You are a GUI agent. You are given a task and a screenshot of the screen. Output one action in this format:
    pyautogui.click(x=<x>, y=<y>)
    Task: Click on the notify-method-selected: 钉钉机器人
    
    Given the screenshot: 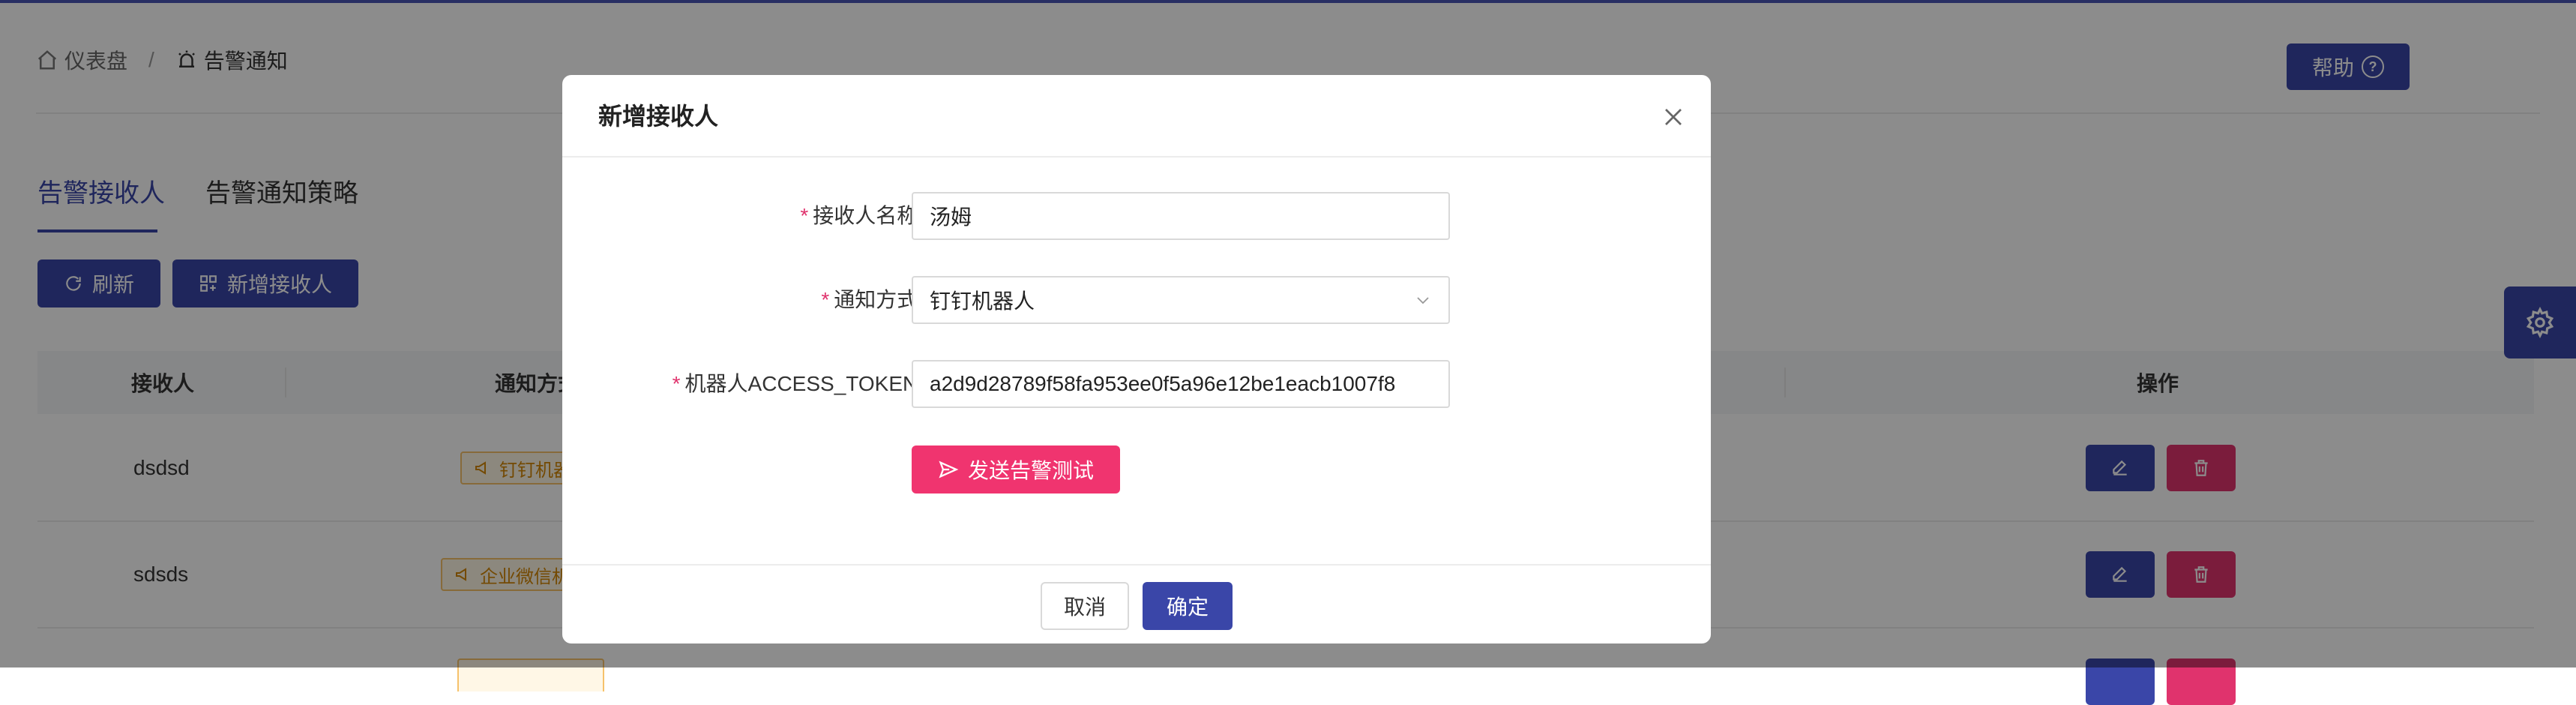 What is the action you would take?
    pyautogui.click(x=982, y=301)
    